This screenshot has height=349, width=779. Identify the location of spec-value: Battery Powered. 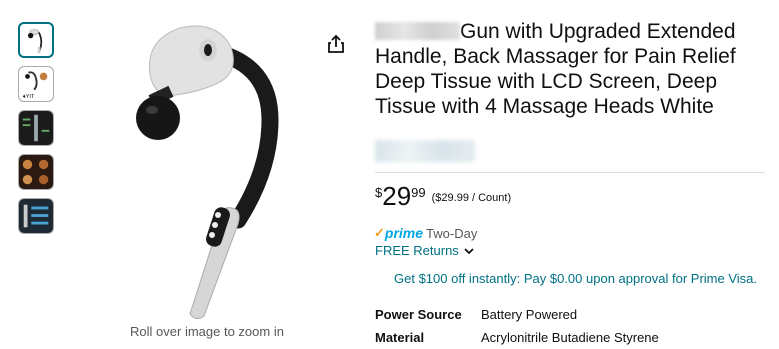
(529, 314).